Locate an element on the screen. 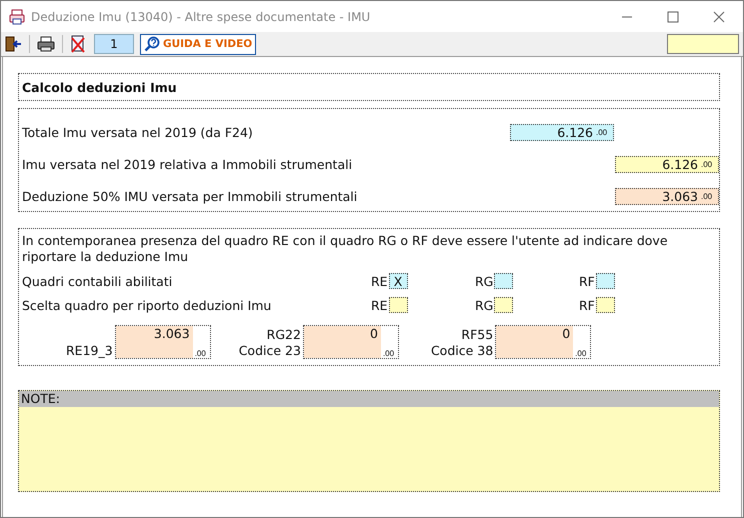  app-icon is located at coordinates (17, 16).